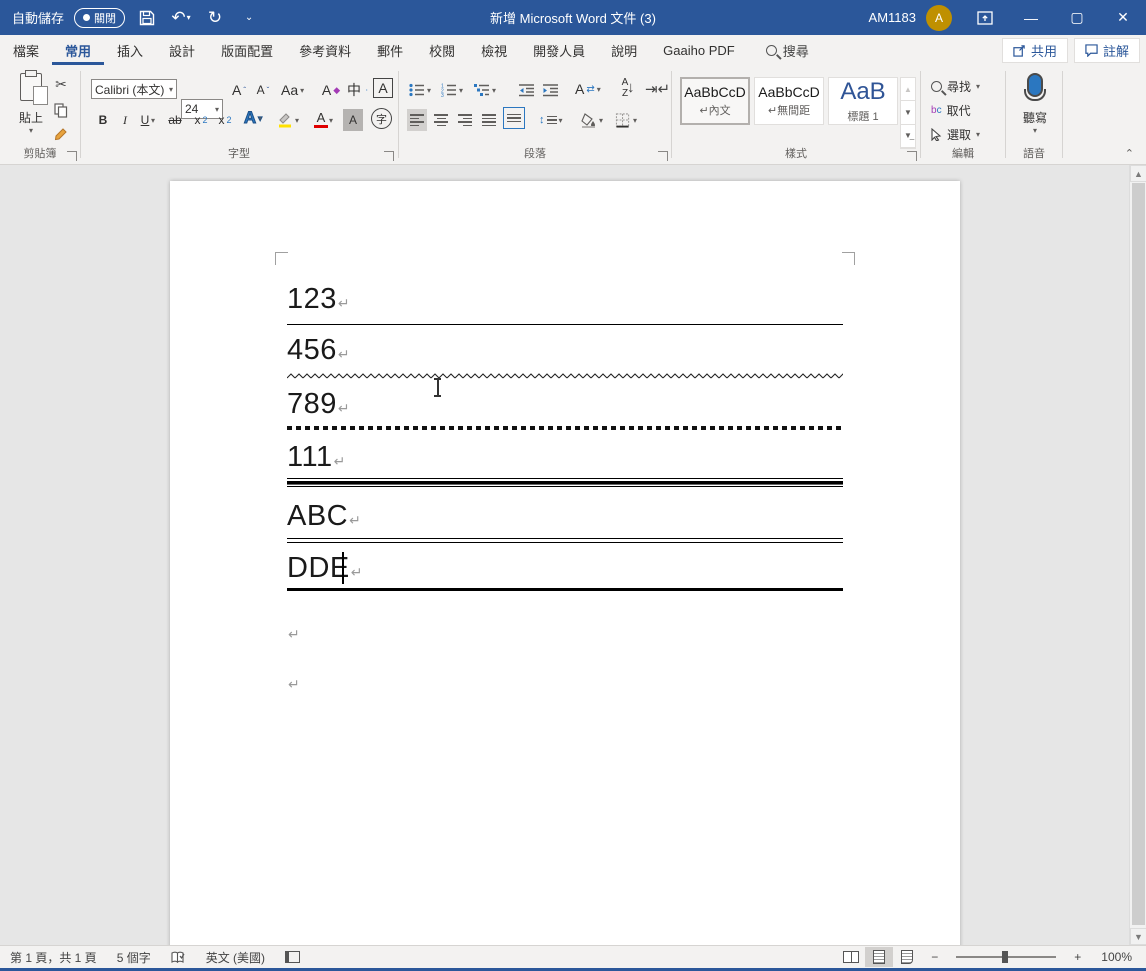  What do you see at coordinates (134, 89) in the screenshot?
I see `font-name-combobox: Calibri (本文) ▾` at bounding box center [134, 89].